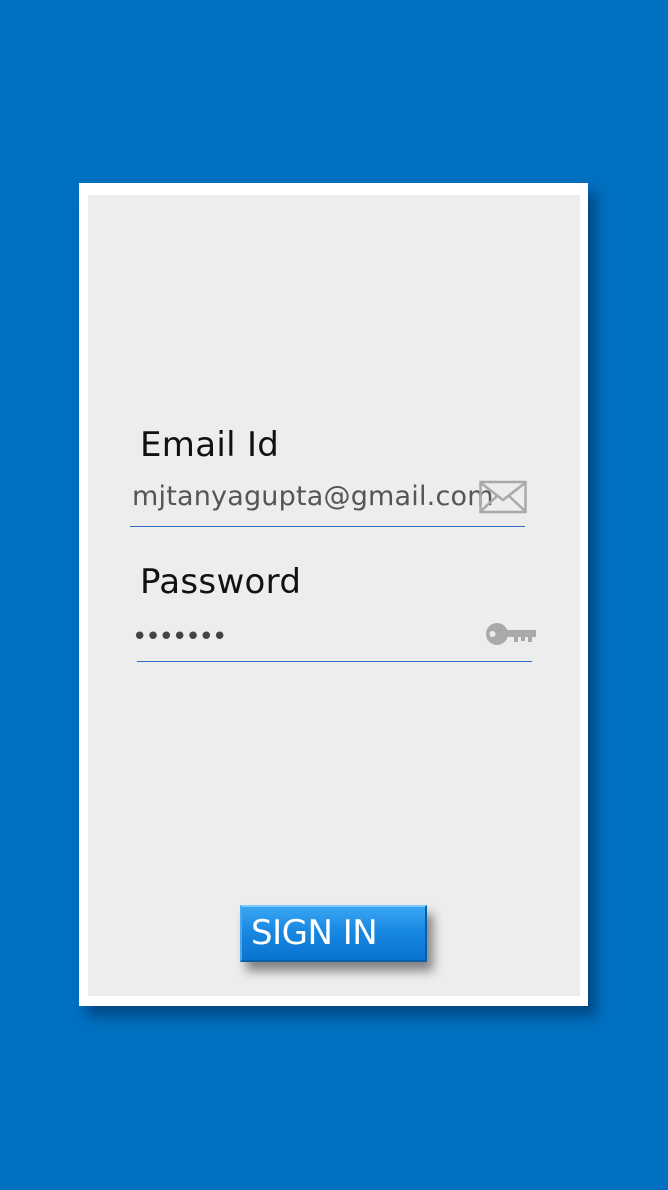 Image resolution: width=668 pixels, height=1190 pixels. Describe the element at coordinates (179, 637) in the screenshot. I see `password-field: •••••••` at that location.